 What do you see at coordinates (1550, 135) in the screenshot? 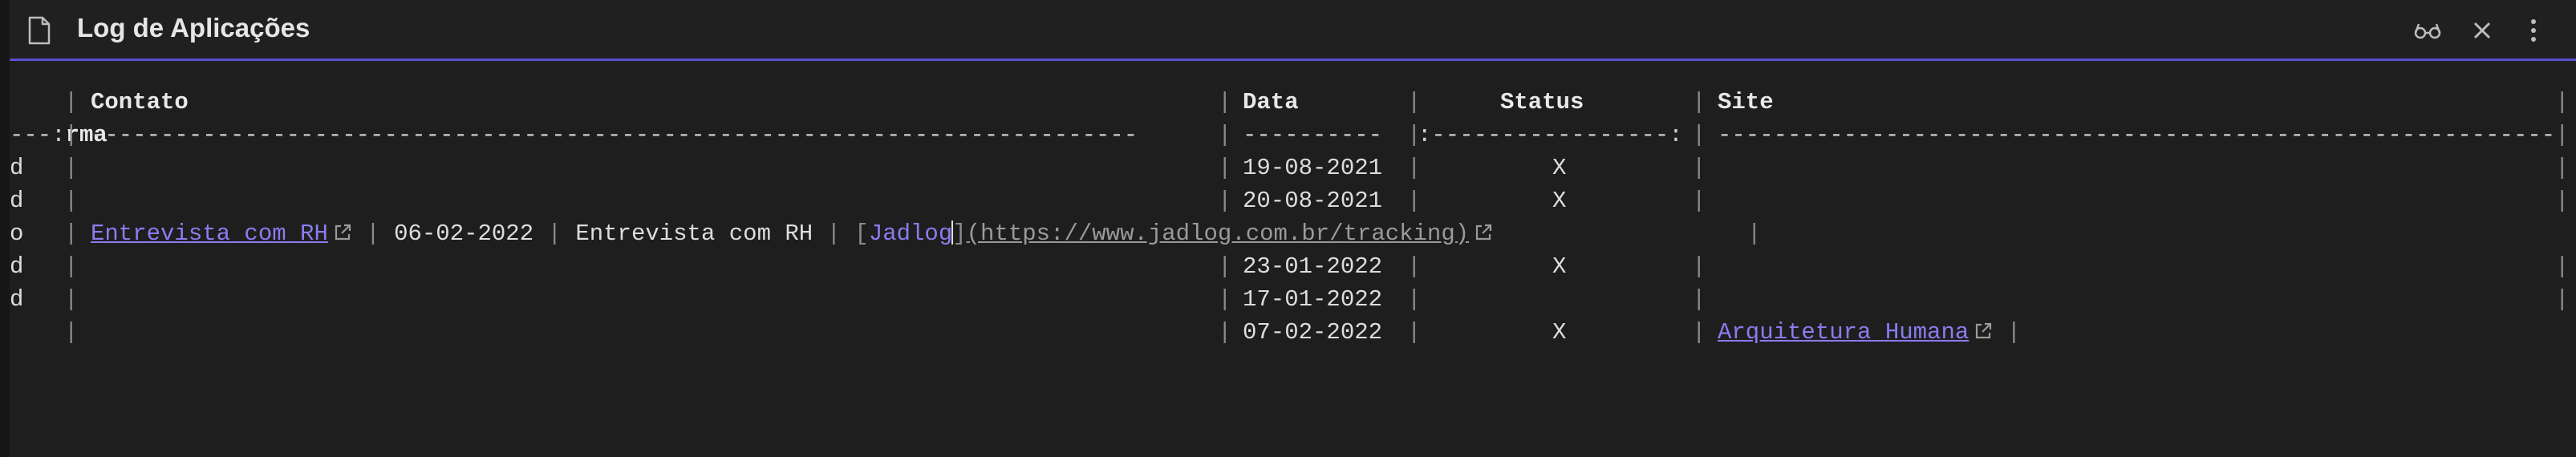
I see `align-status: :-----------------:` at bounding box center [1550, 135].